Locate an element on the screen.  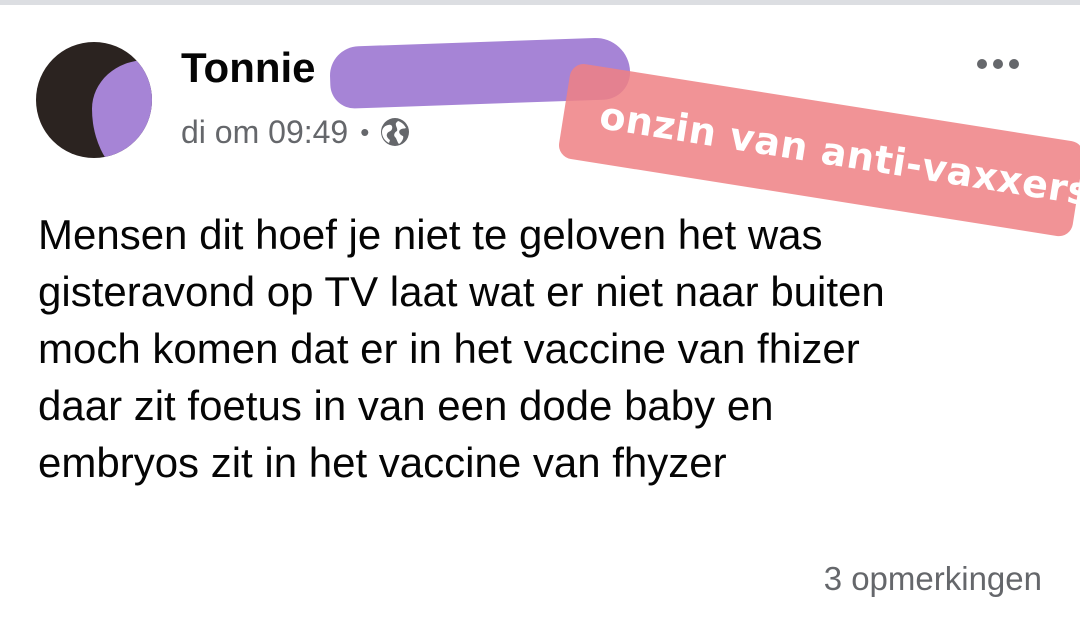
avatar is located at coordinates (94, 100).